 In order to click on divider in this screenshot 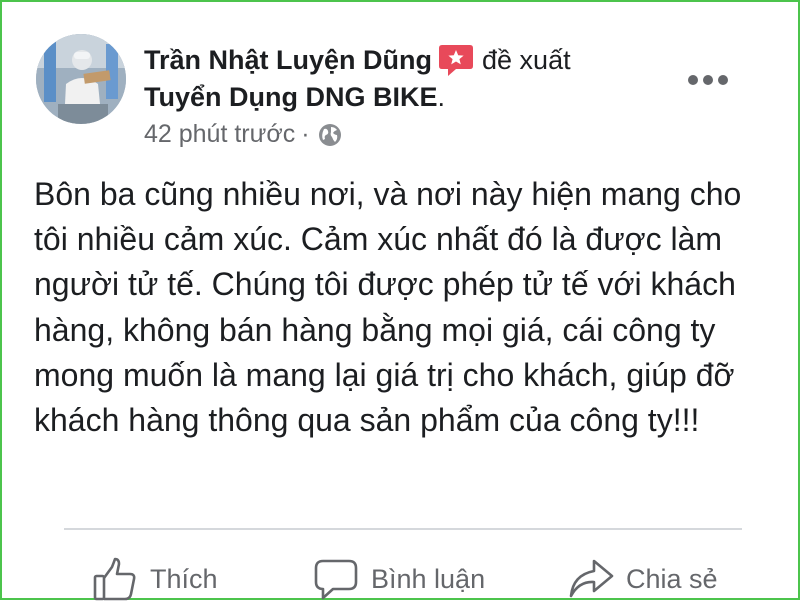, I will do `click(403, 529)`.